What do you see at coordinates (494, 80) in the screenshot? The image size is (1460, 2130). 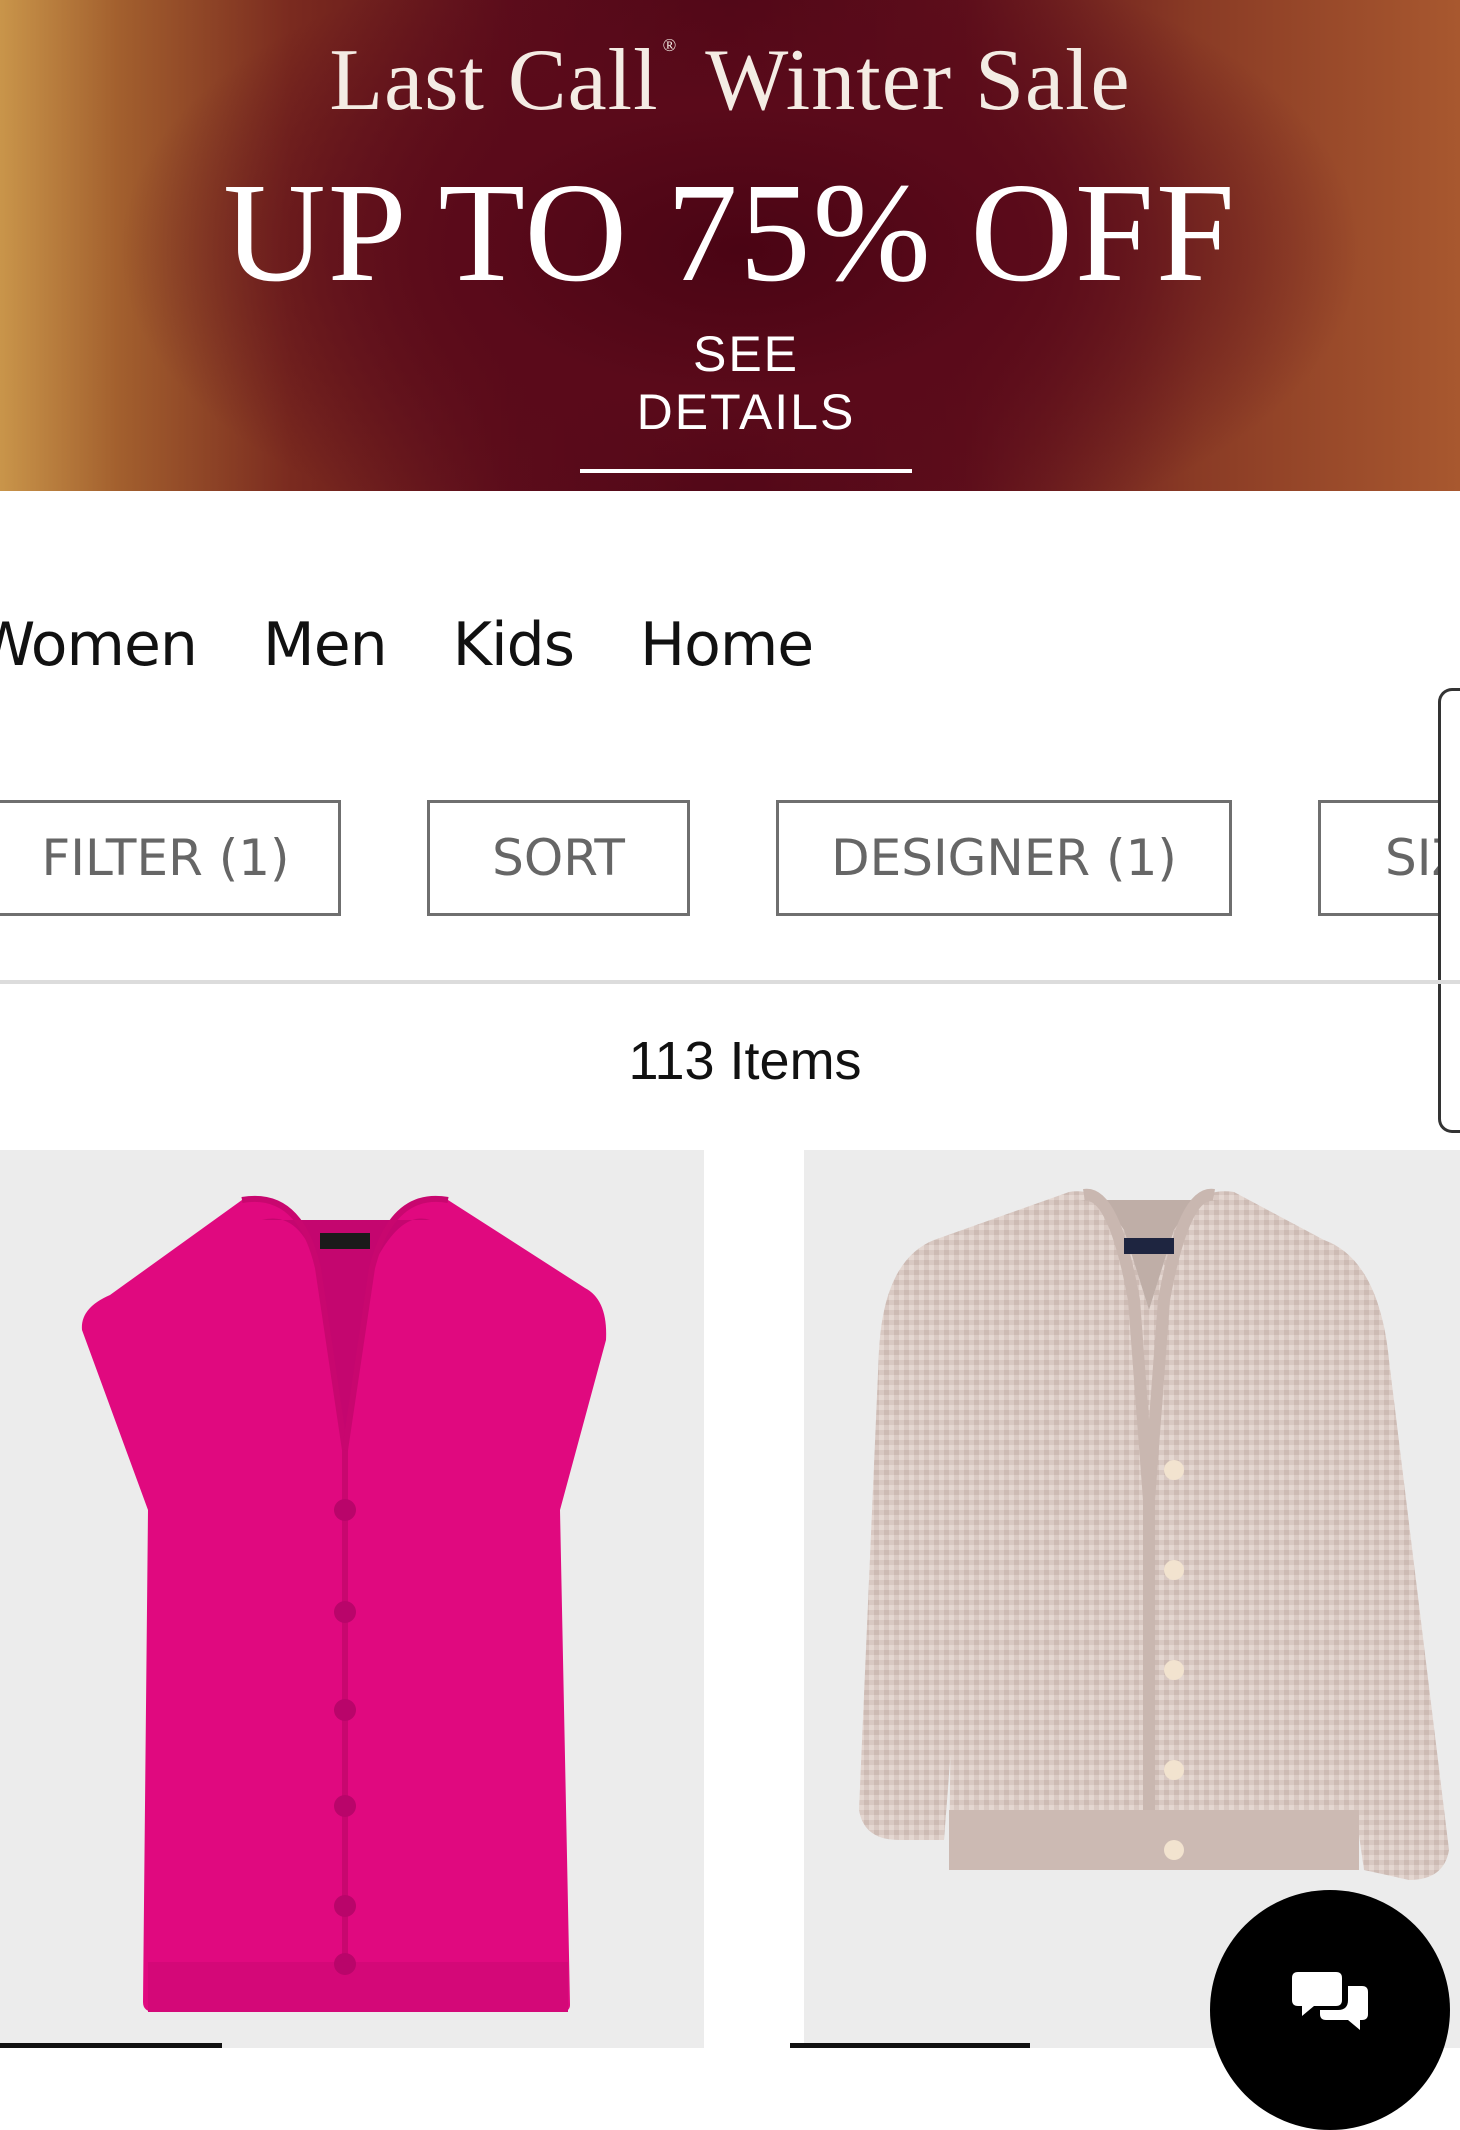 I see `banner-title-part1: Last Call` at bounding box center [494, 80].